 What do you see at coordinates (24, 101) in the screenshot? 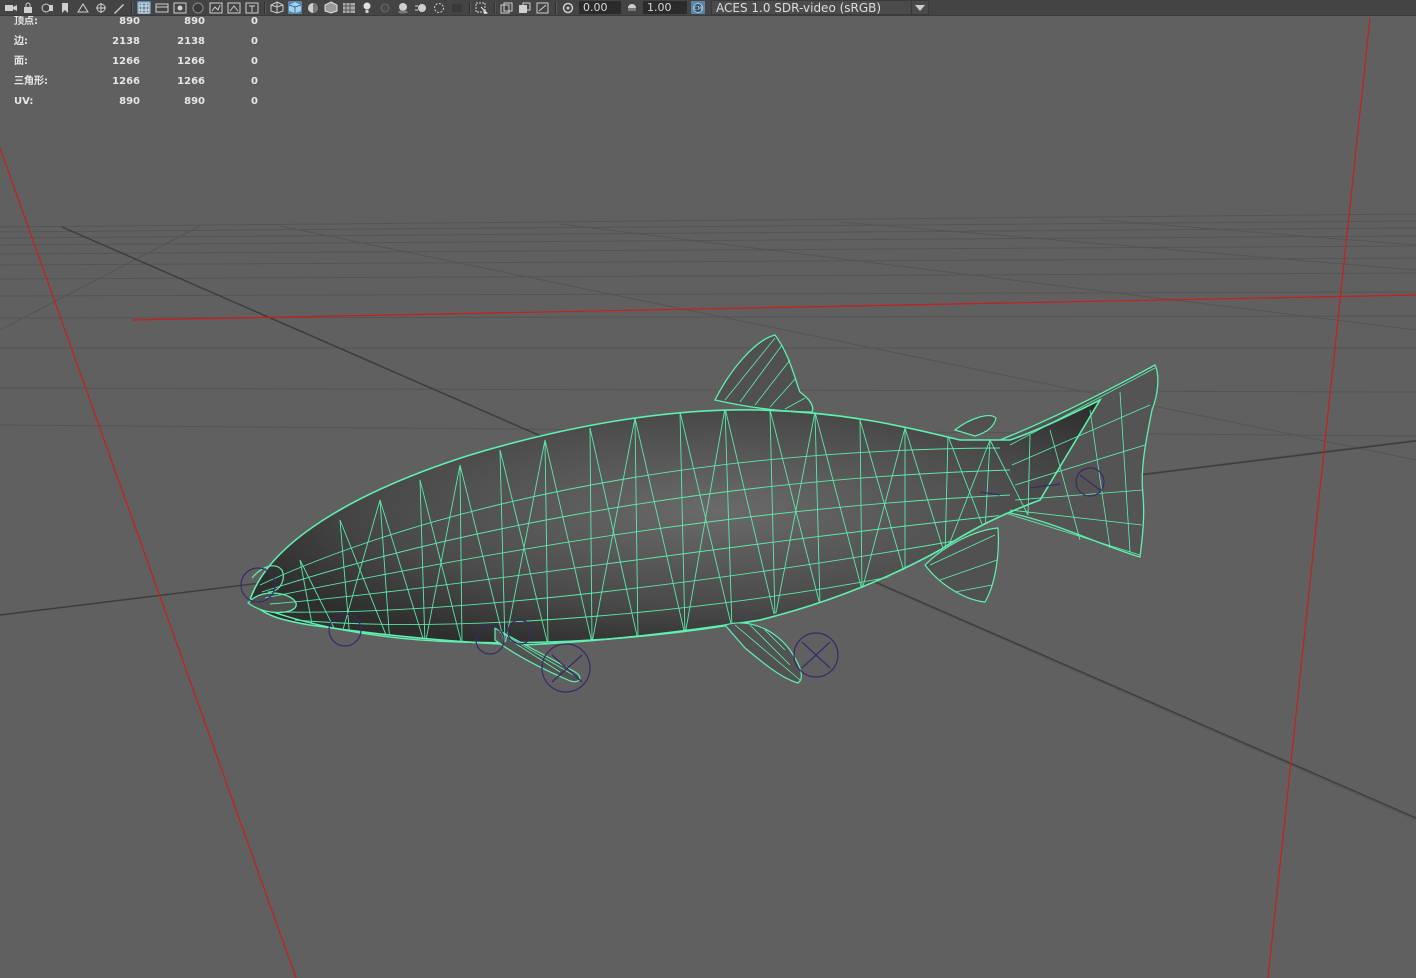
I see `hud-label: UV:` at bounding box center [24, 101].